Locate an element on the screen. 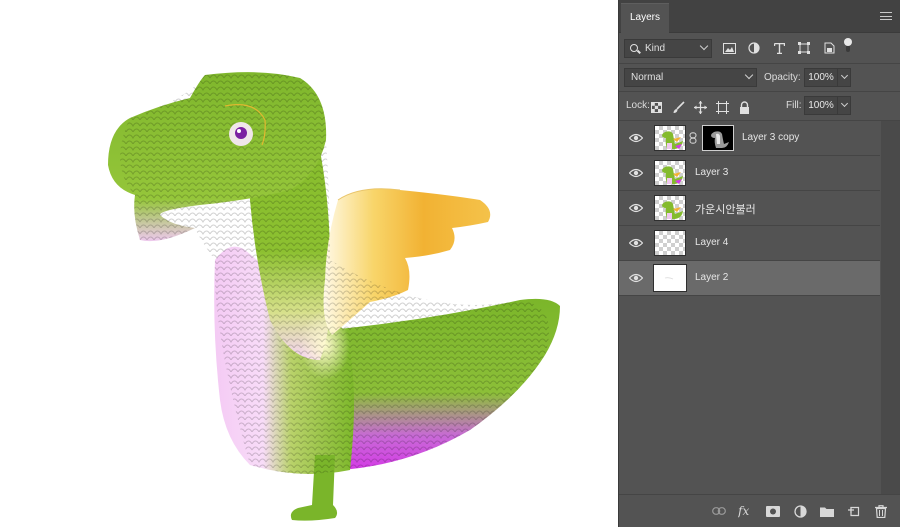  lock-transparent-pixels-icon is located at coordinates (656, 107).